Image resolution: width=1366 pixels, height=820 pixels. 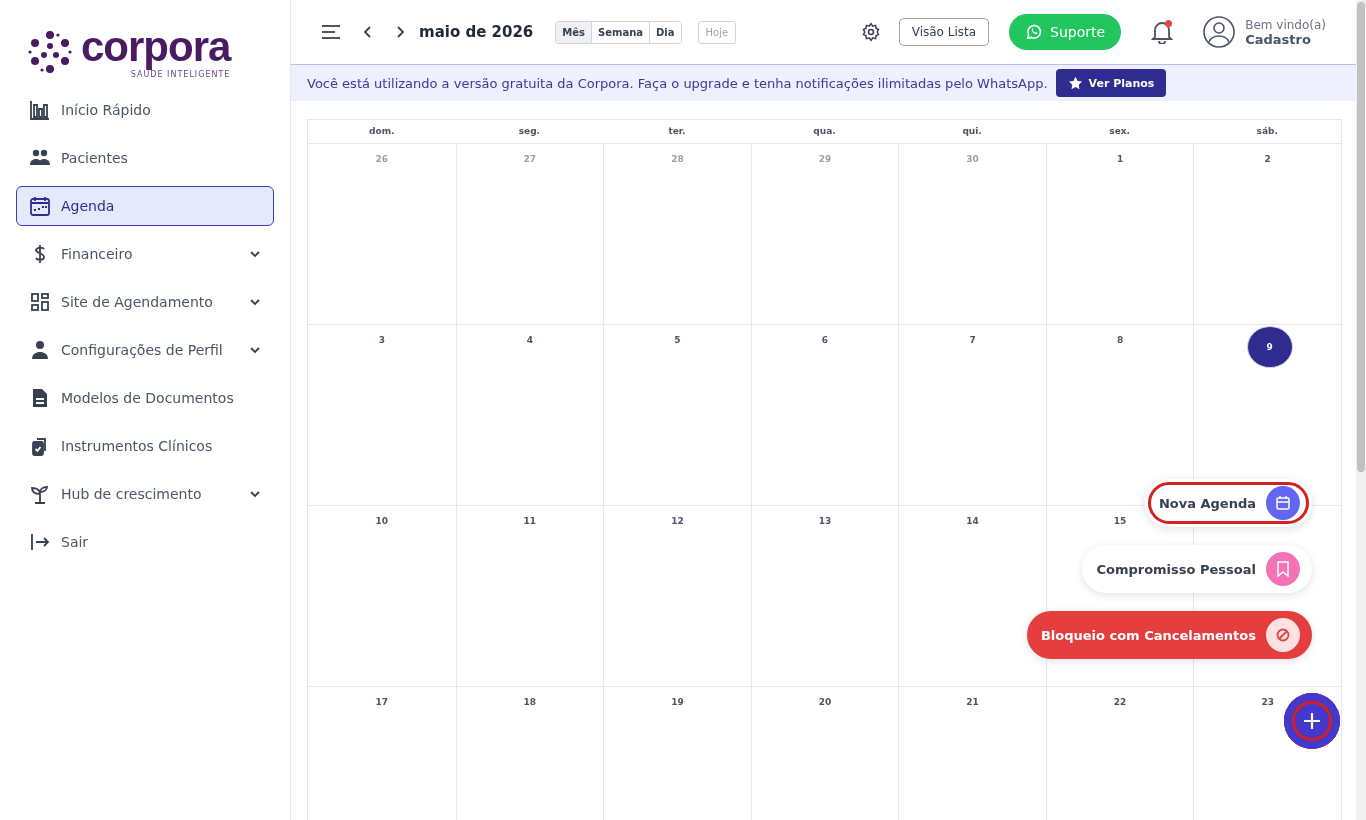 I want to click on user-name: Cadastro, so click(x=1278, y=39).